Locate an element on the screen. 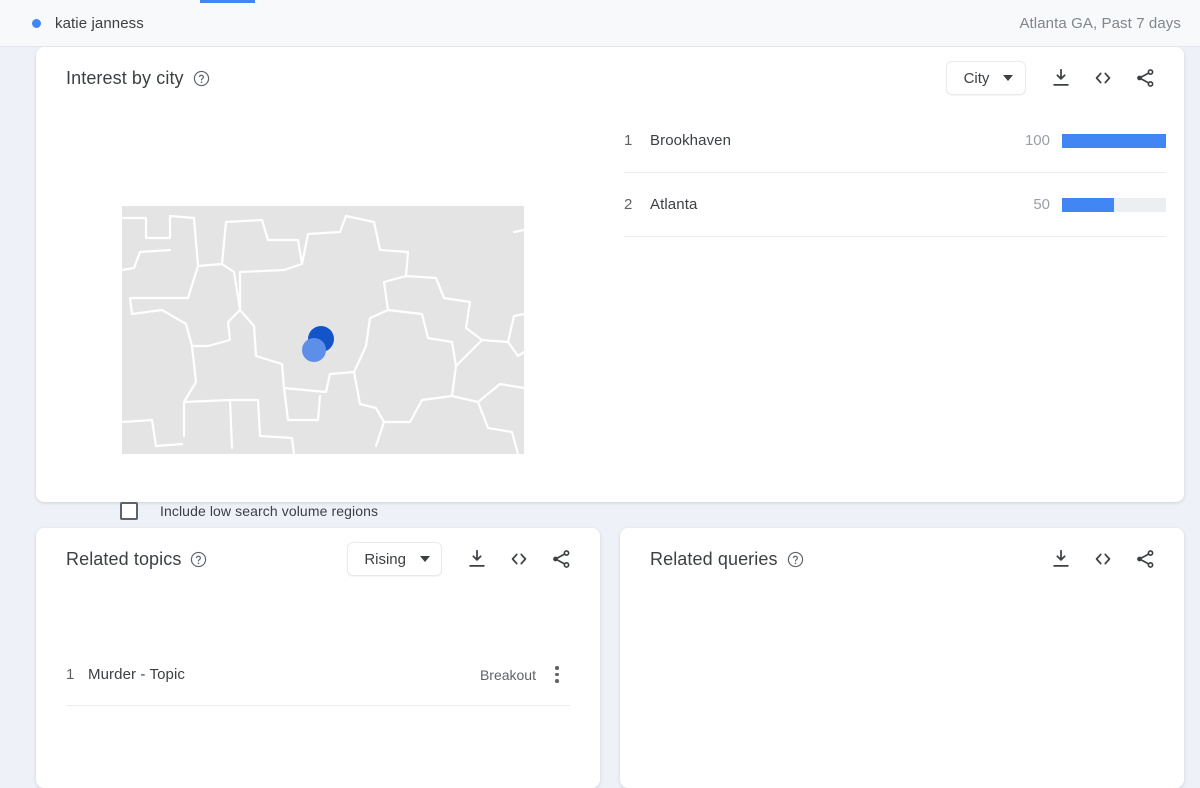 The width and height of the screenshot is (1200, 788). rank-meter: 50 is located at coordinates (1090, 204).